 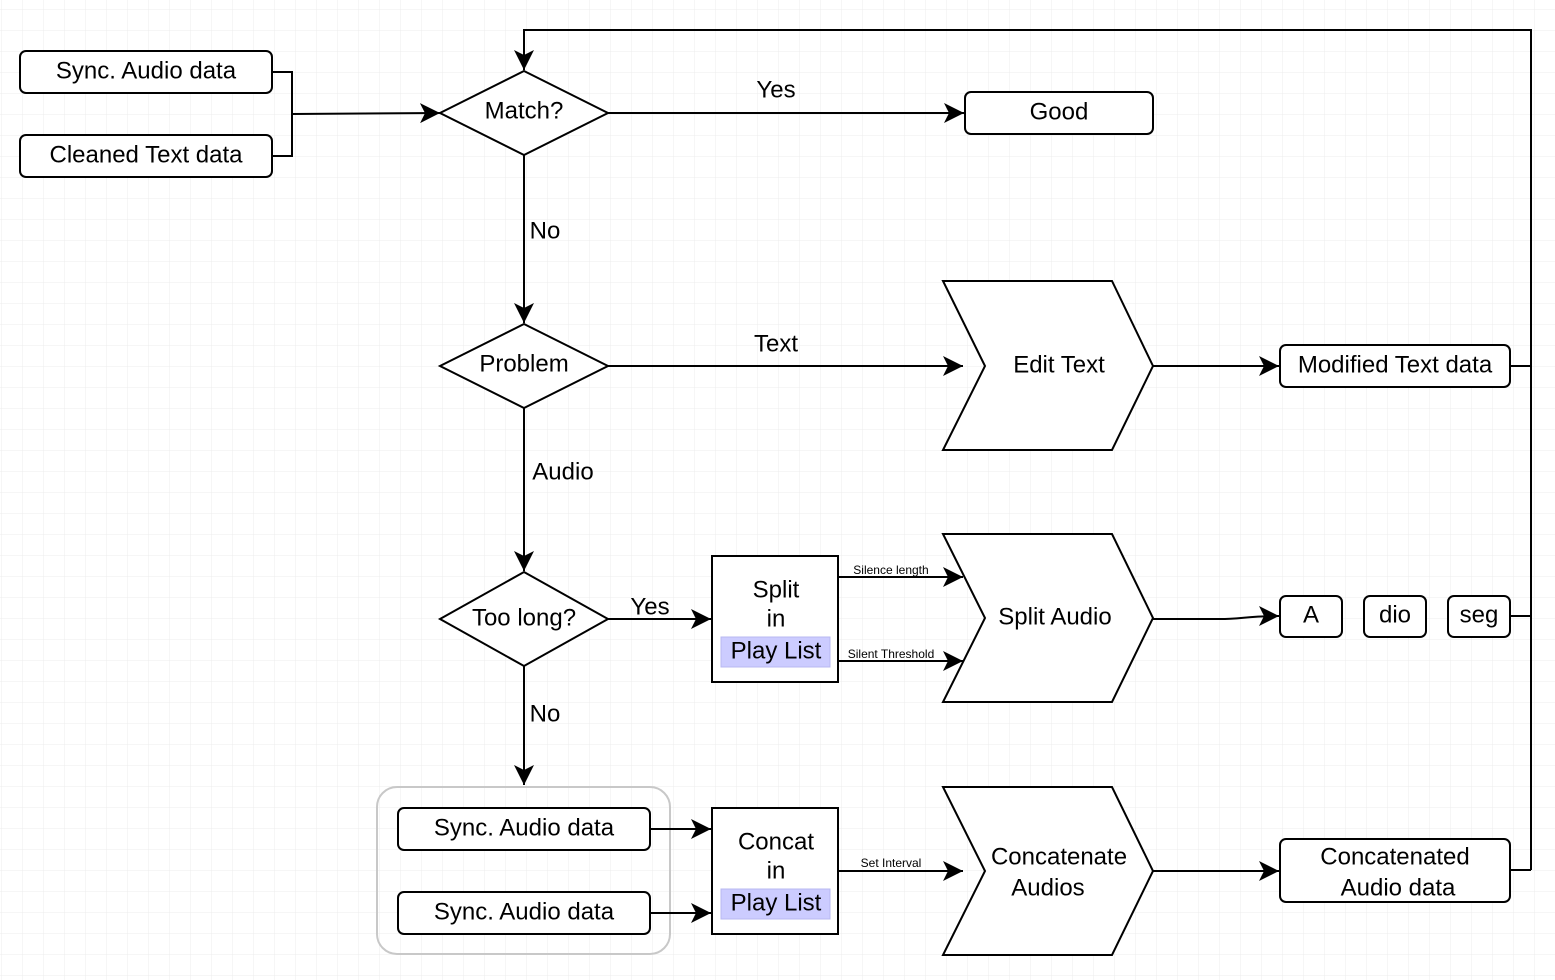 What do you see at coordinates (1394, 856) in the screenshot?
I see `output-concatenated-label-1: Concatenated` at bounding box center [1394, 856].